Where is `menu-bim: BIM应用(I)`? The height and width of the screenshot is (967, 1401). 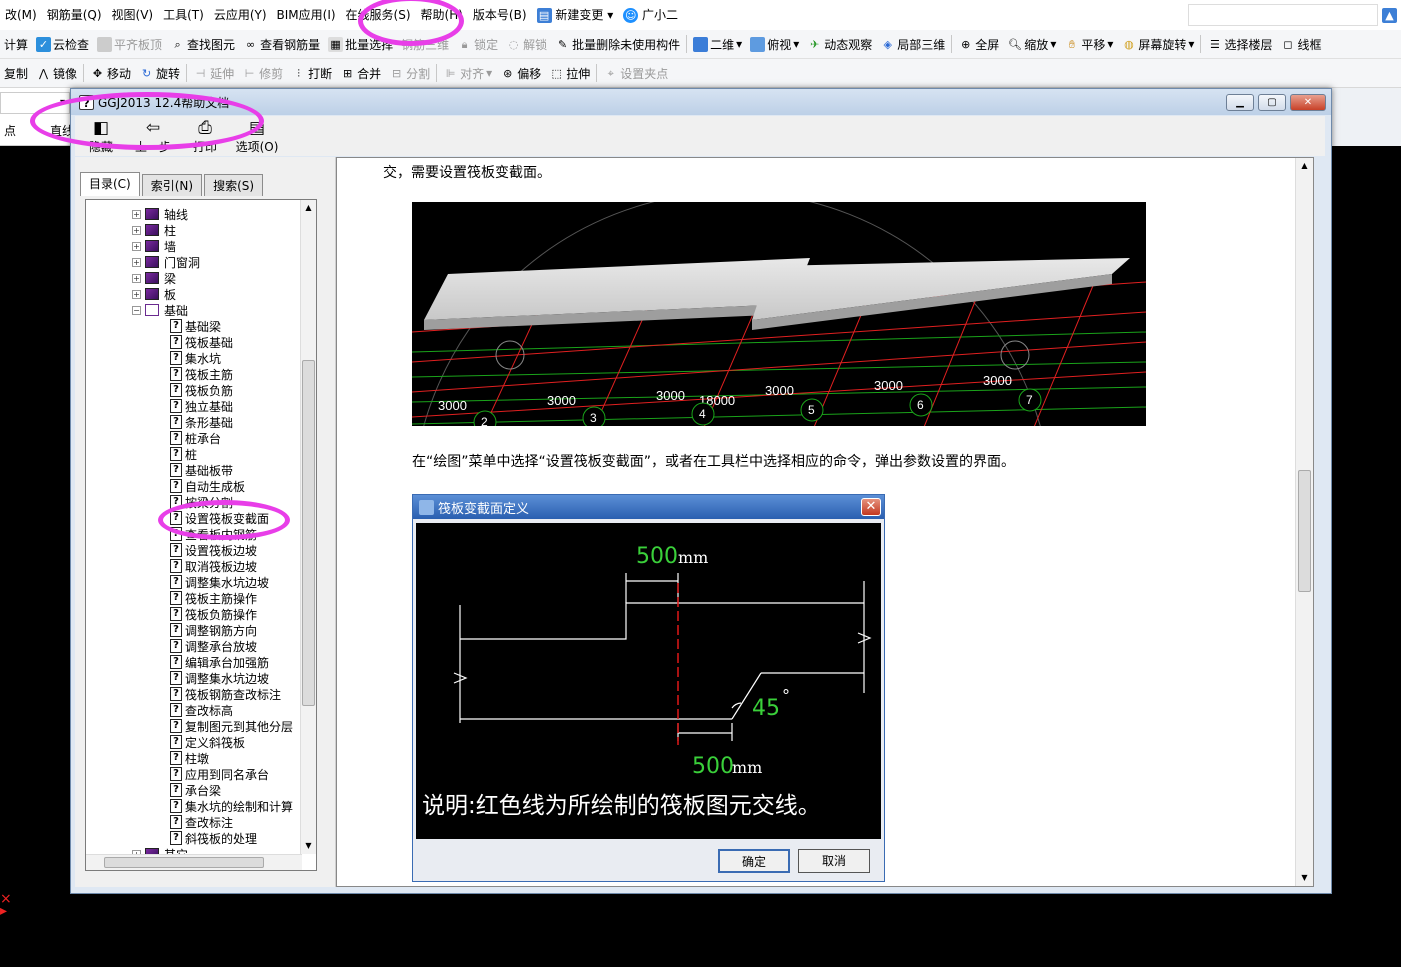 menu-bim: BIM应用(I) is located at coordinates (306, 15).